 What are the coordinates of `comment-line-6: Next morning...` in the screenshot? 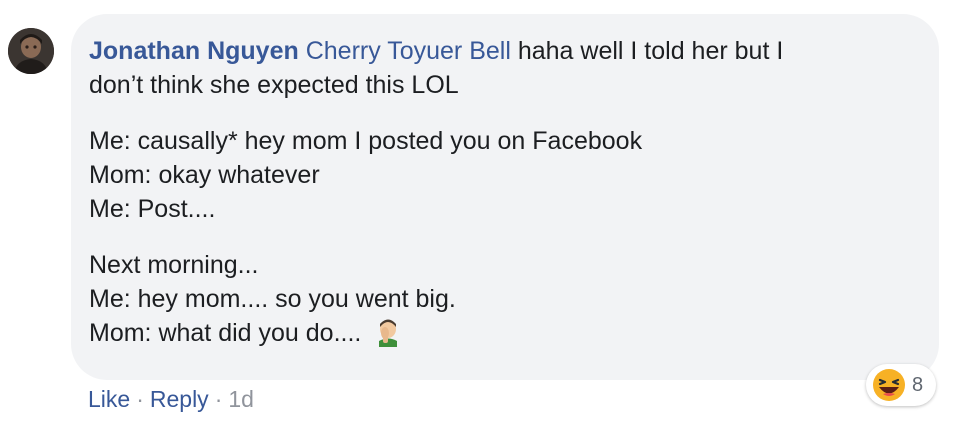 It's located at (174, 265).